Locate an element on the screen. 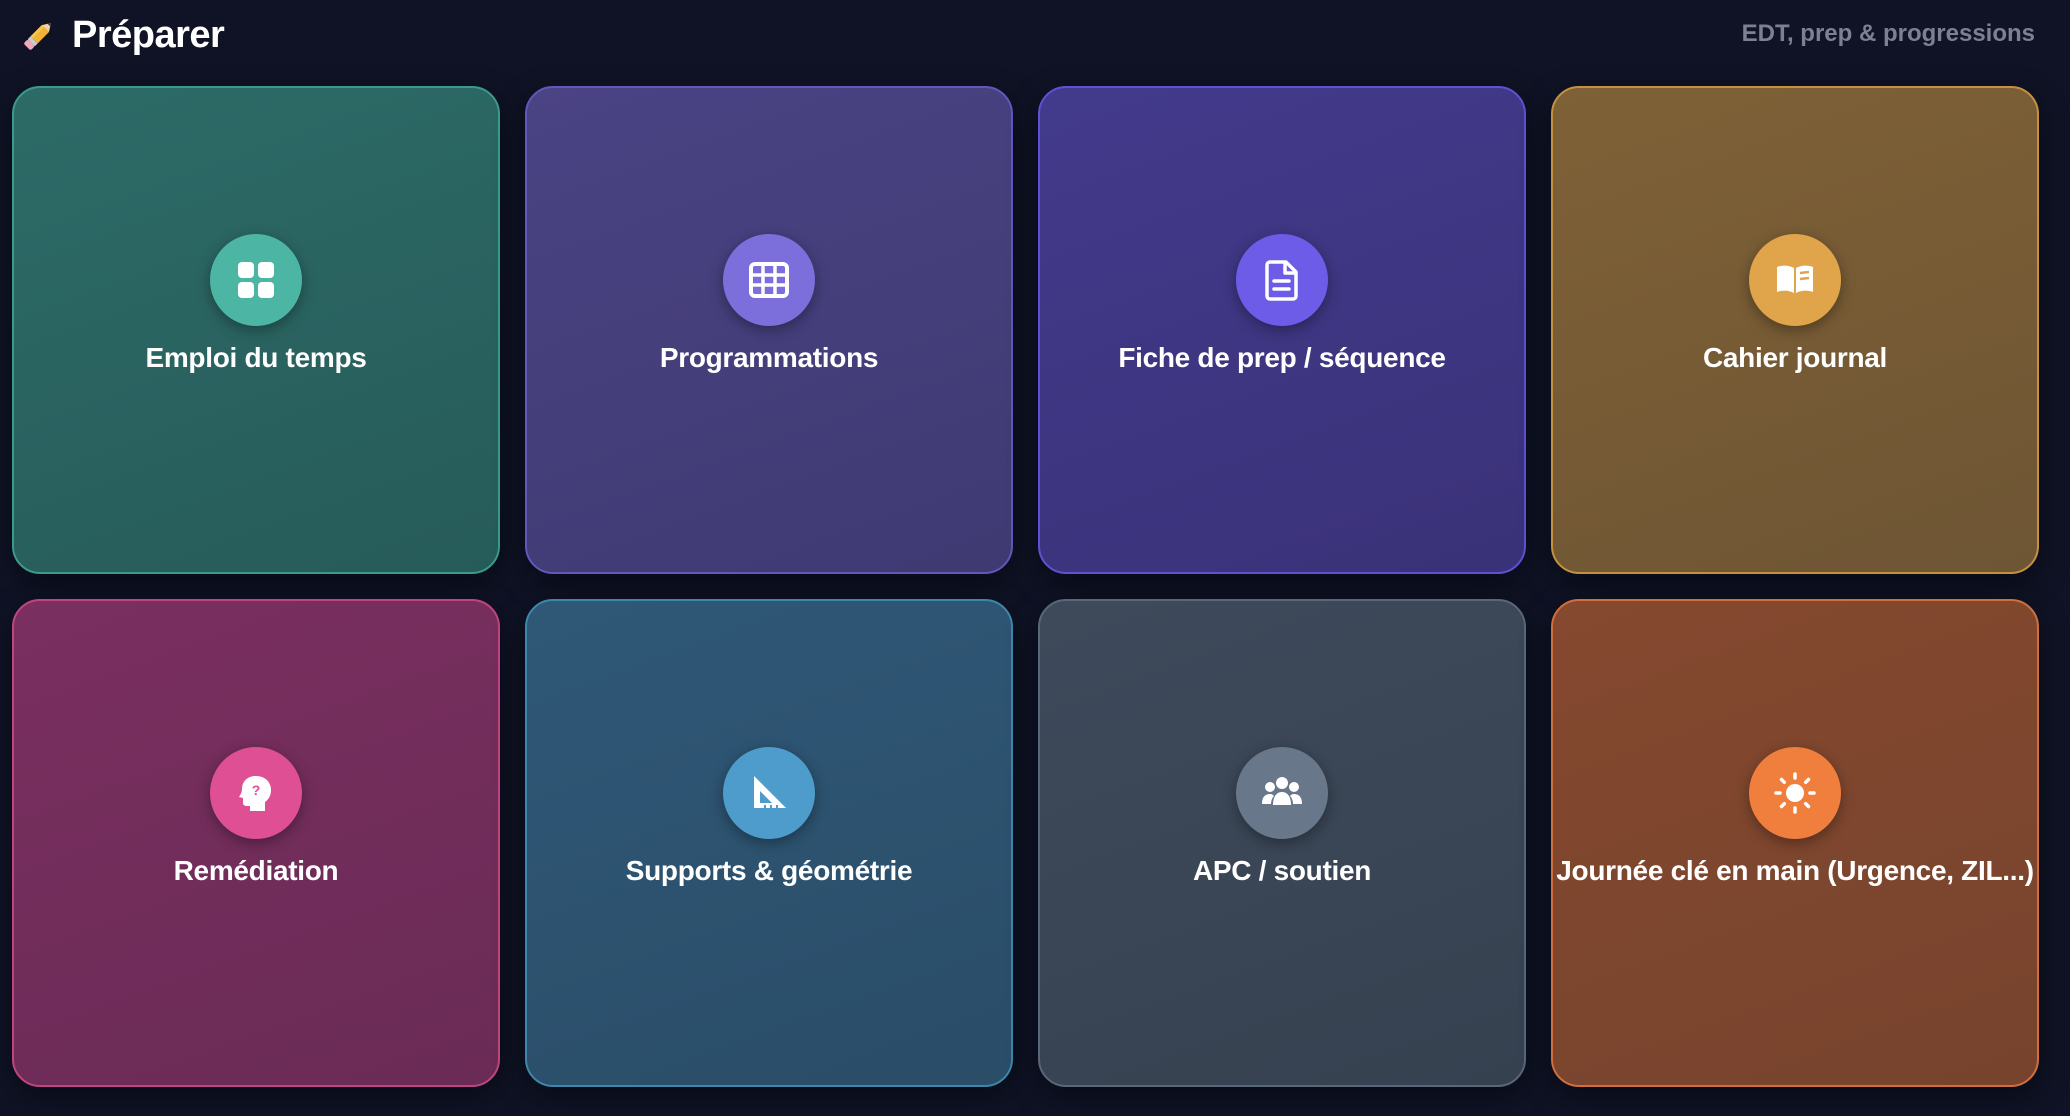 Image resolution: width=2070 pixels, height=1116 pixels. tile-label: Journée clé en main (Urgence, ZIL...) is located at coordinates (1795, 870).